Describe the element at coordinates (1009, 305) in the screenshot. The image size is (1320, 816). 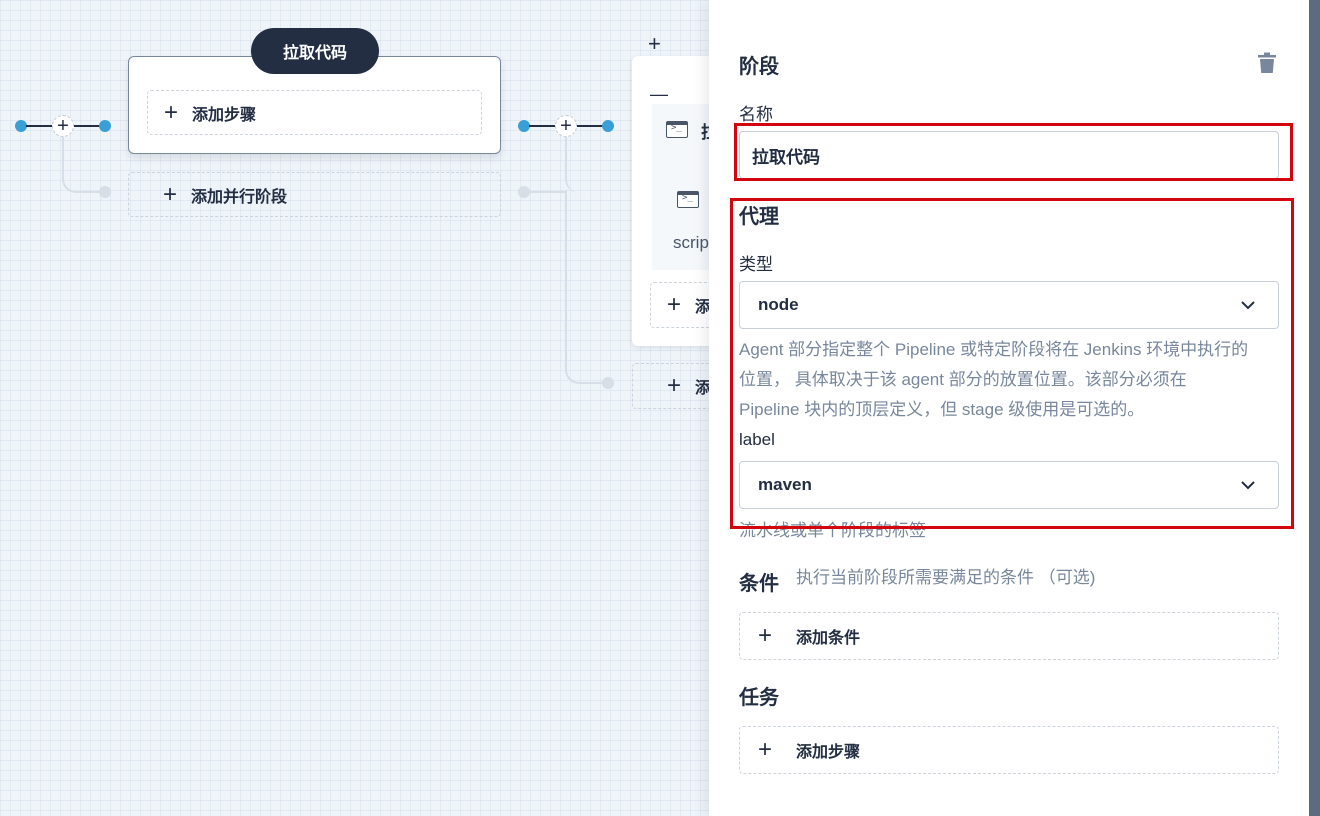
I see `agent-type-select: node` at that location.